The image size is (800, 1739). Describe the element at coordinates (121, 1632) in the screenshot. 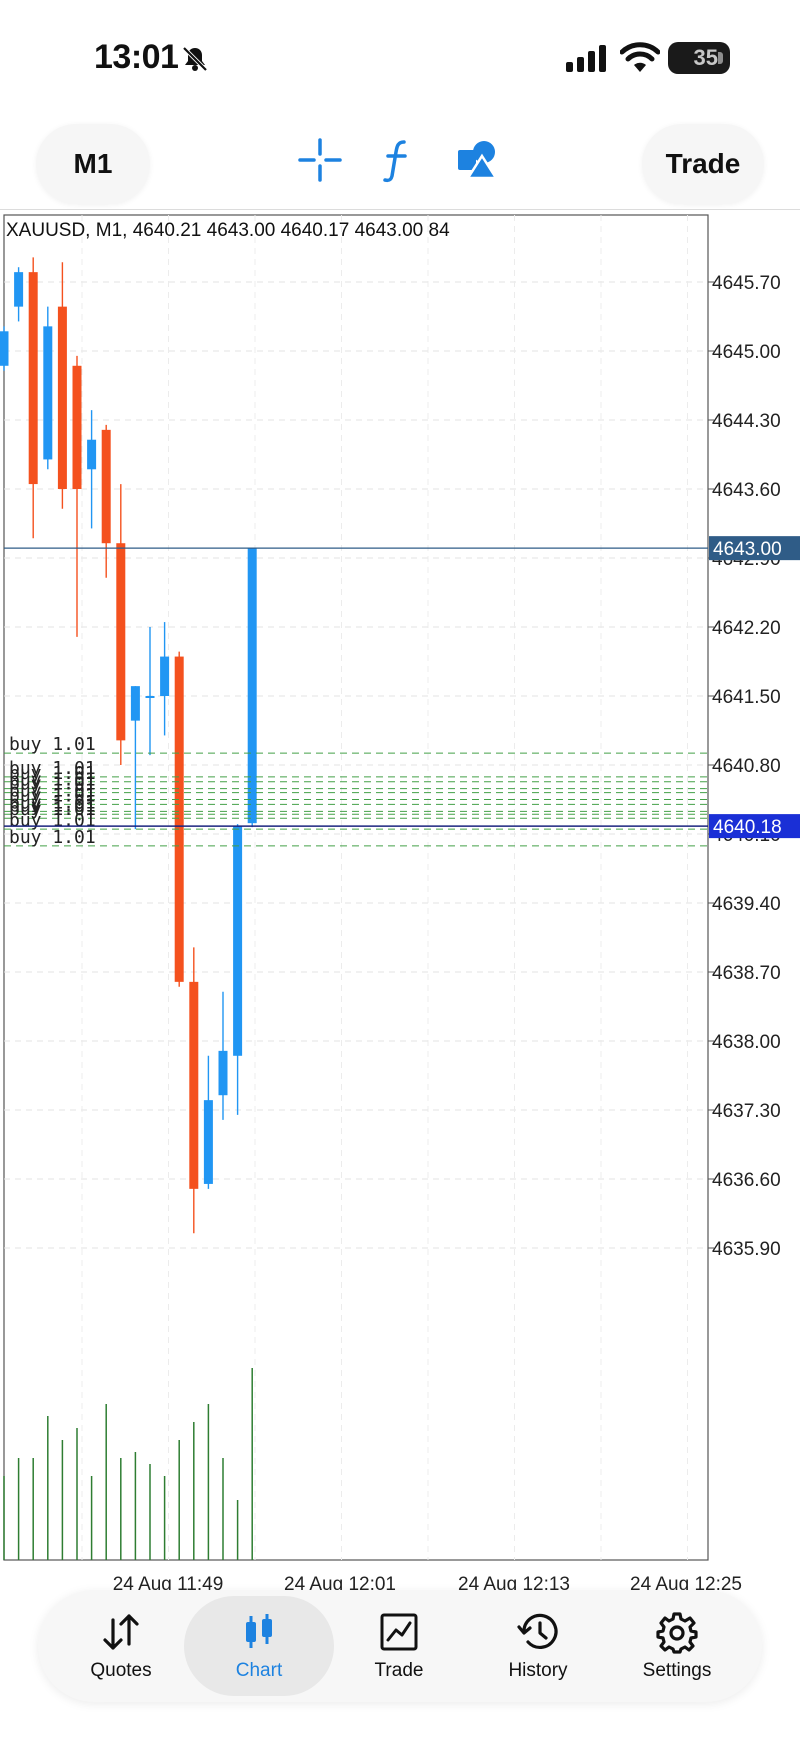

I see `quotes-arrows-icon` at that location.